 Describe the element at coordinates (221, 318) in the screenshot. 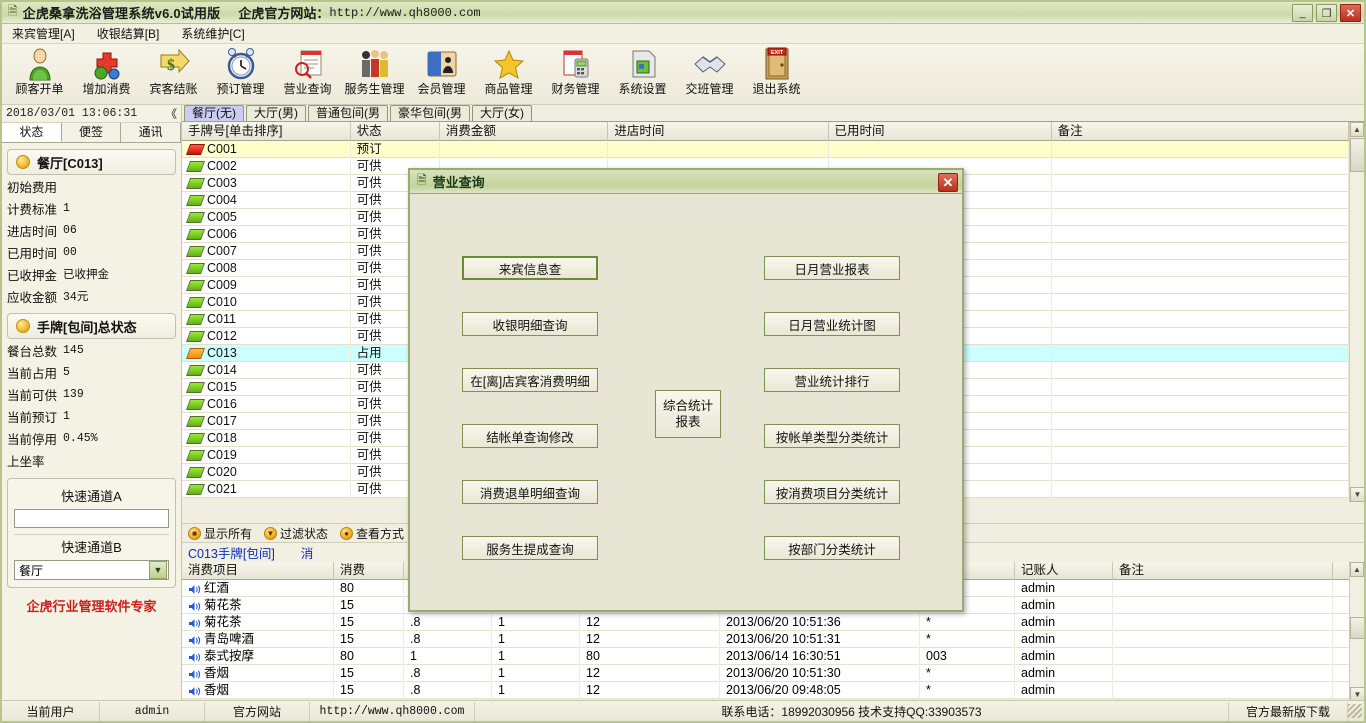

I see `room-id-label: C011` at that location.